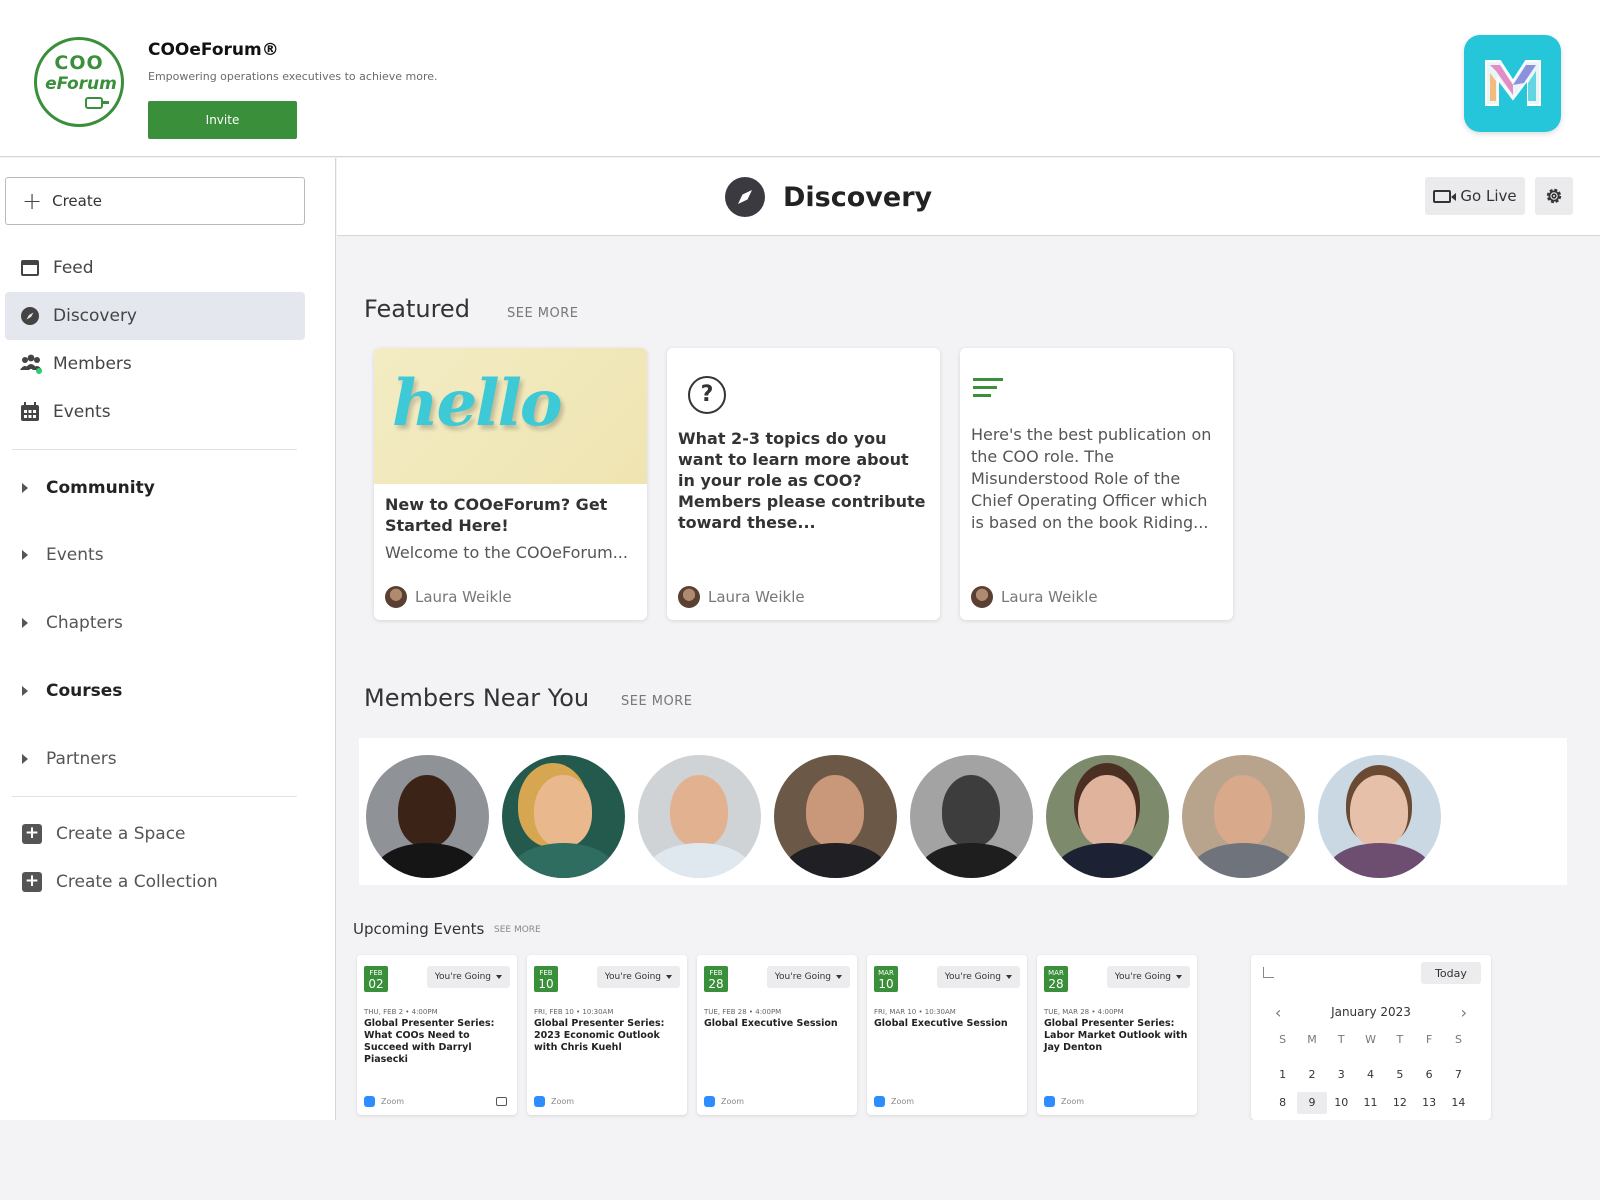  What do you see at coordinates (120, 882) in the screenshot?
I see `create-collection-link: + Create a Collection` at bounding box center [120, 882].